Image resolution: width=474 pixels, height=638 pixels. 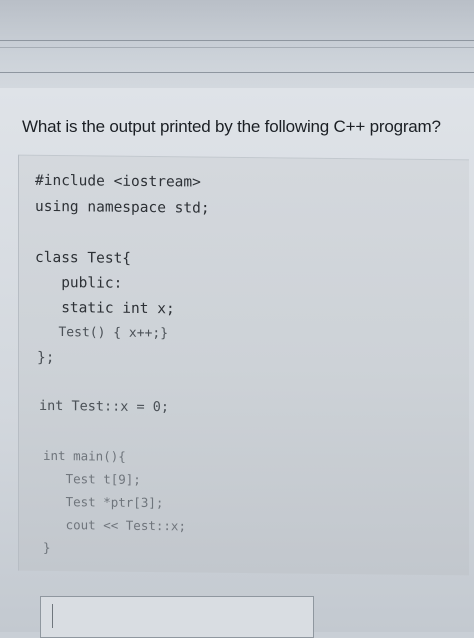 What do you see at coordinates (52, 616) in the screenshot?
I see `text-cursor` at bounding box center [52, 616].